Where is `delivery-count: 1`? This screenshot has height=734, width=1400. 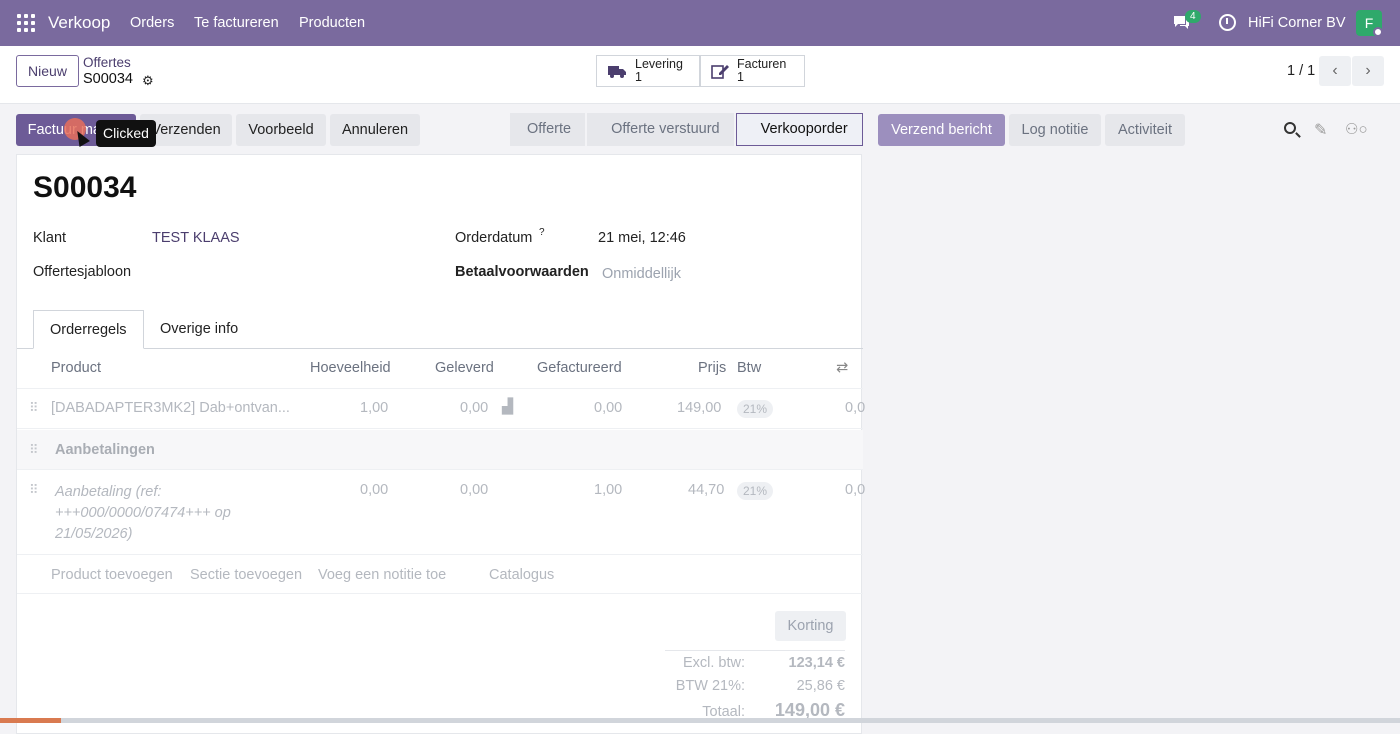
delivery-count: 1 is located at coordinates (638, 77).